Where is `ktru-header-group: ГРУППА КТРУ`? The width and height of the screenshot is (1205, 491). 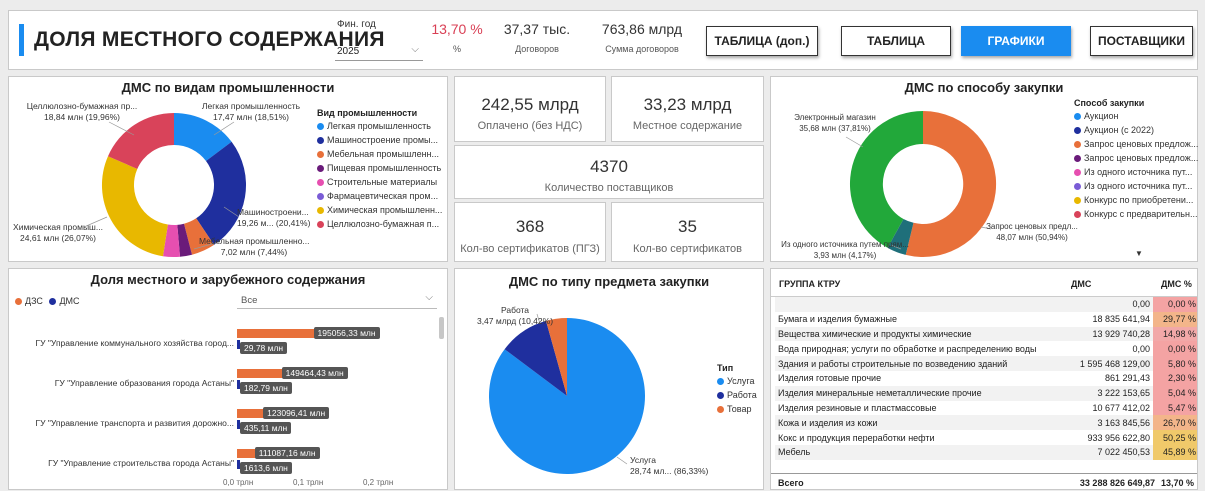
ktru-header-group: ГРУППА КТРУ is located at coordinates (809, 284).